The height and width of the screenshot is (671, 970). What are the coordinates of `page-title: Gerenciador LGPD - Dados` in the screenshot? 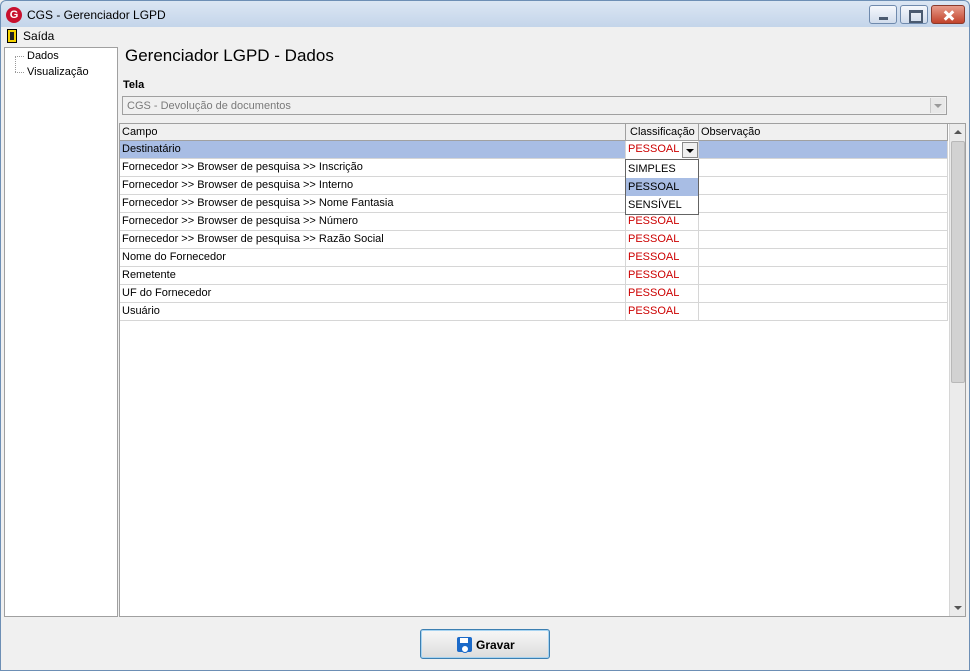 It's located at (229, 55).